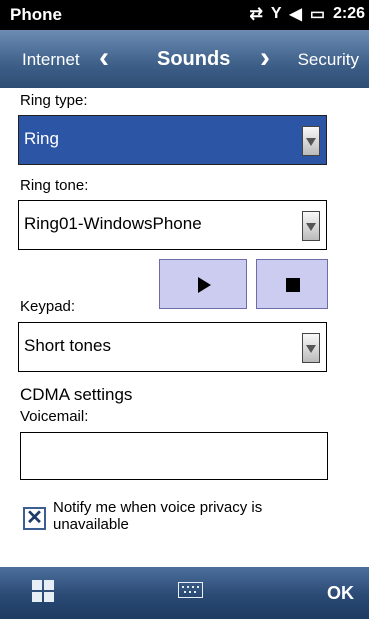 The image size is (369, 619). What do you see at coordinates (184, 15) in the screenshot?
I see `status-bar: Phone ⇄ Y ◀ ▭ 2:26` at bounding box center [184, 15].